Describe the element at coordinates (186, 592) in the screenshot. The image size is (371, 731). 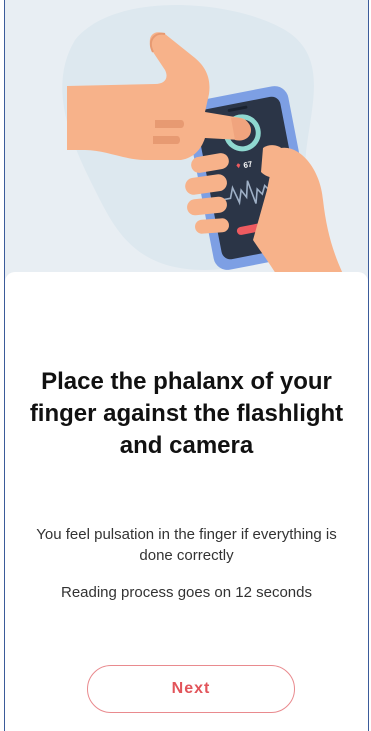
I see `reading-duration-text: Reading process goes on 12 seconds` at that location.